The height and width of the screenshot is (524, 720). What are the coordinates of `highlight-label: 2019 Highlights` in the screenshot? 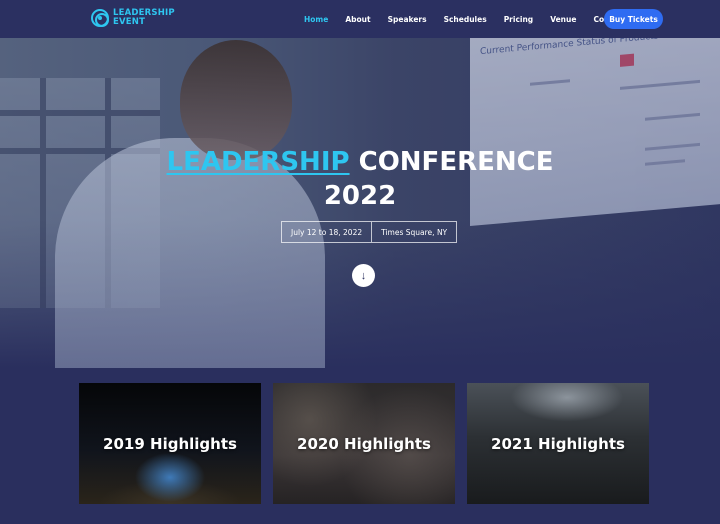 It's located at (170, 443).